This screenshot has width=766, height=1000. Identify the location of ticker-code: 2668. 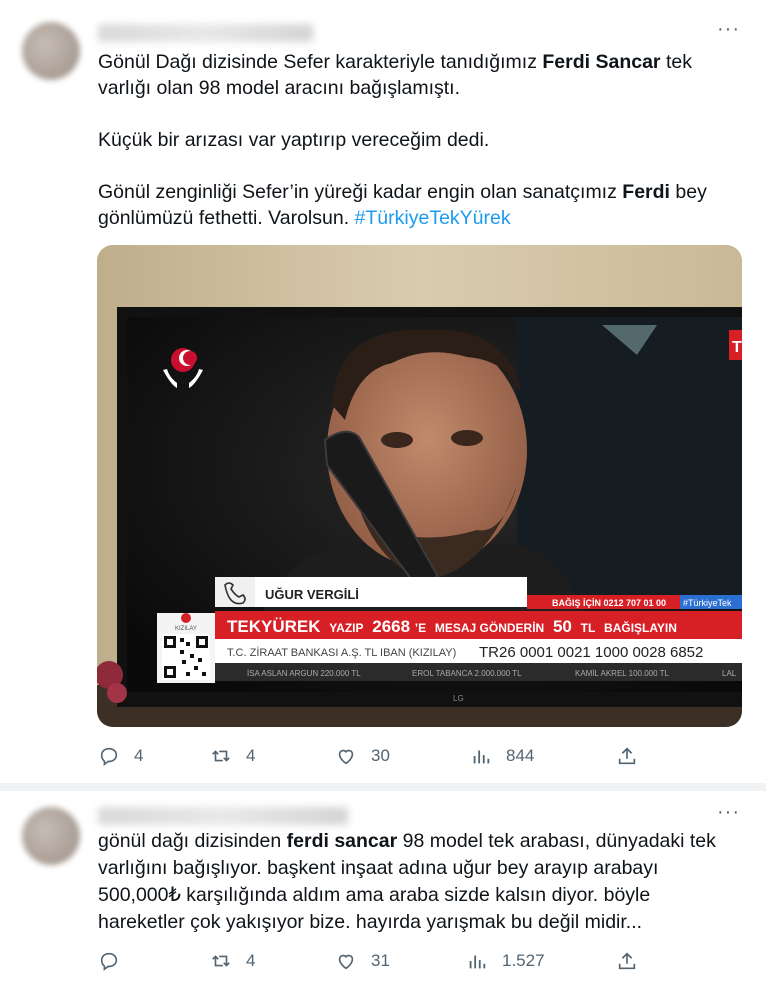
(391, 626).